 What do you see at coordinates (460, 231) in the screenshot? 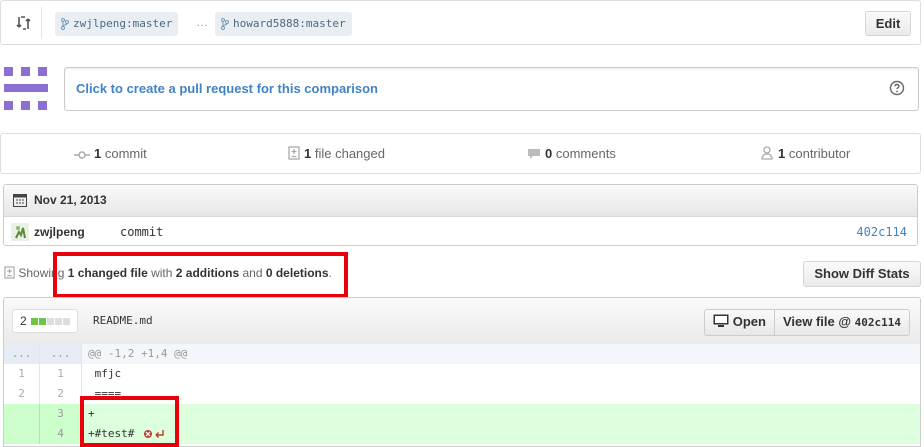
I see `commit-row: zwjlpeng commit 402c114` at bounding box center [460, 231].